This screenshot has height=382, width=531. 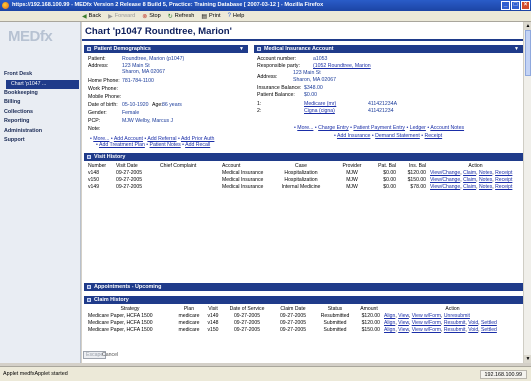 I want to click on visit-history-header: Visit History, so click(x=303, y=157).